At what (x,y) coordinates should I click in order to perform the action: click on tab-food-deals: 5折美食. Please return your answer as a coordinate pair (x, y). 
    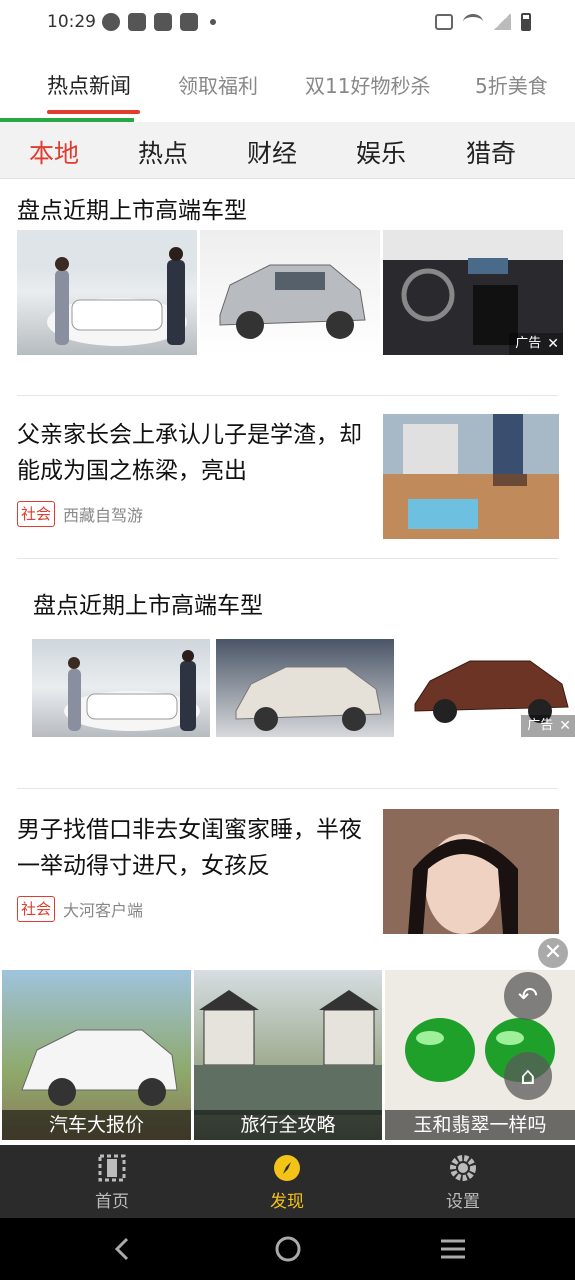
    Looking at the image, I should click on (511, 84).